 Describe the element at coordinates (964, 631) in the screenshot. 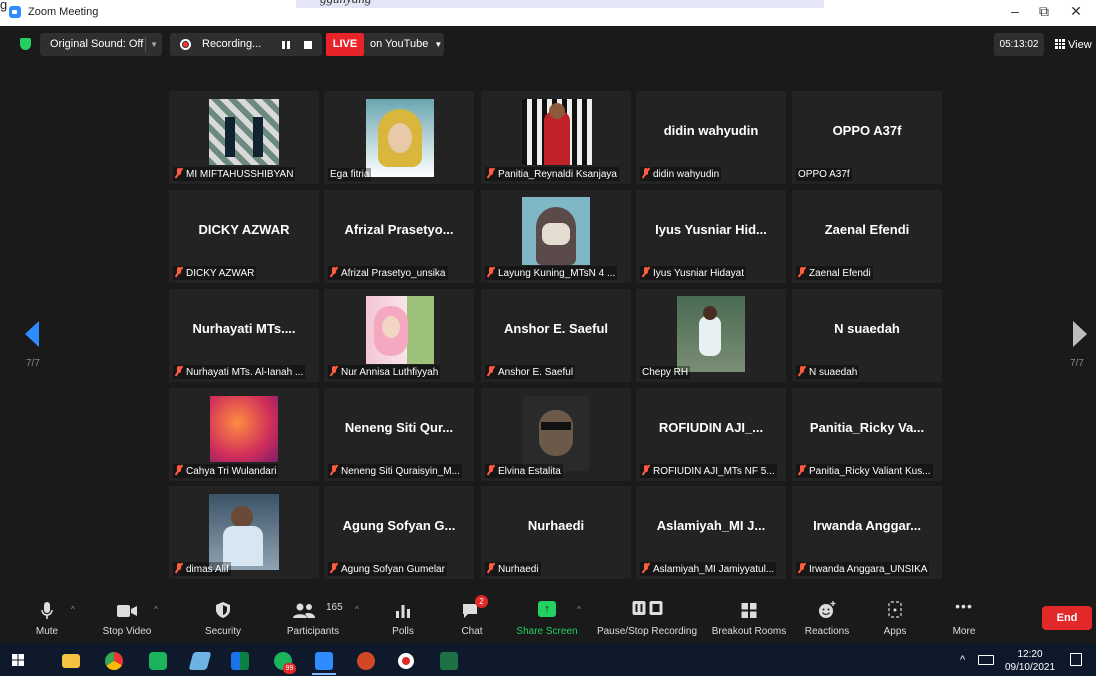

I see `more-label: More` at that location.